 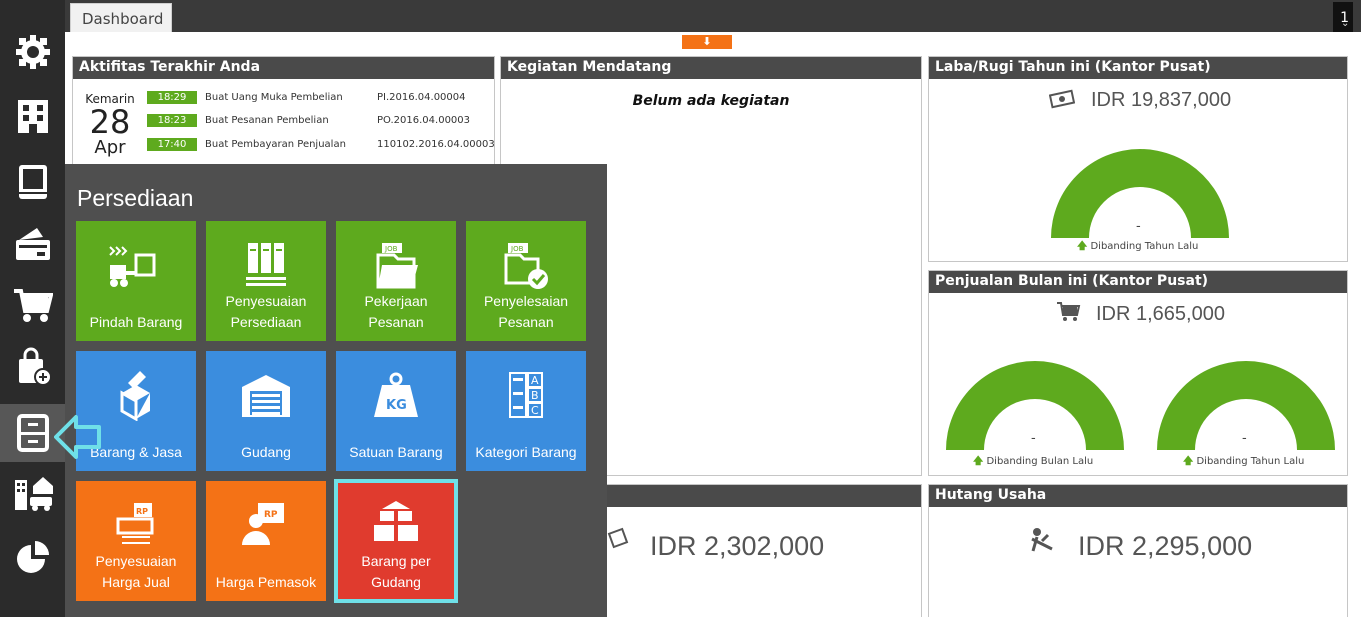 I want to click on cabinet-icon, so click(x=32, y=433).